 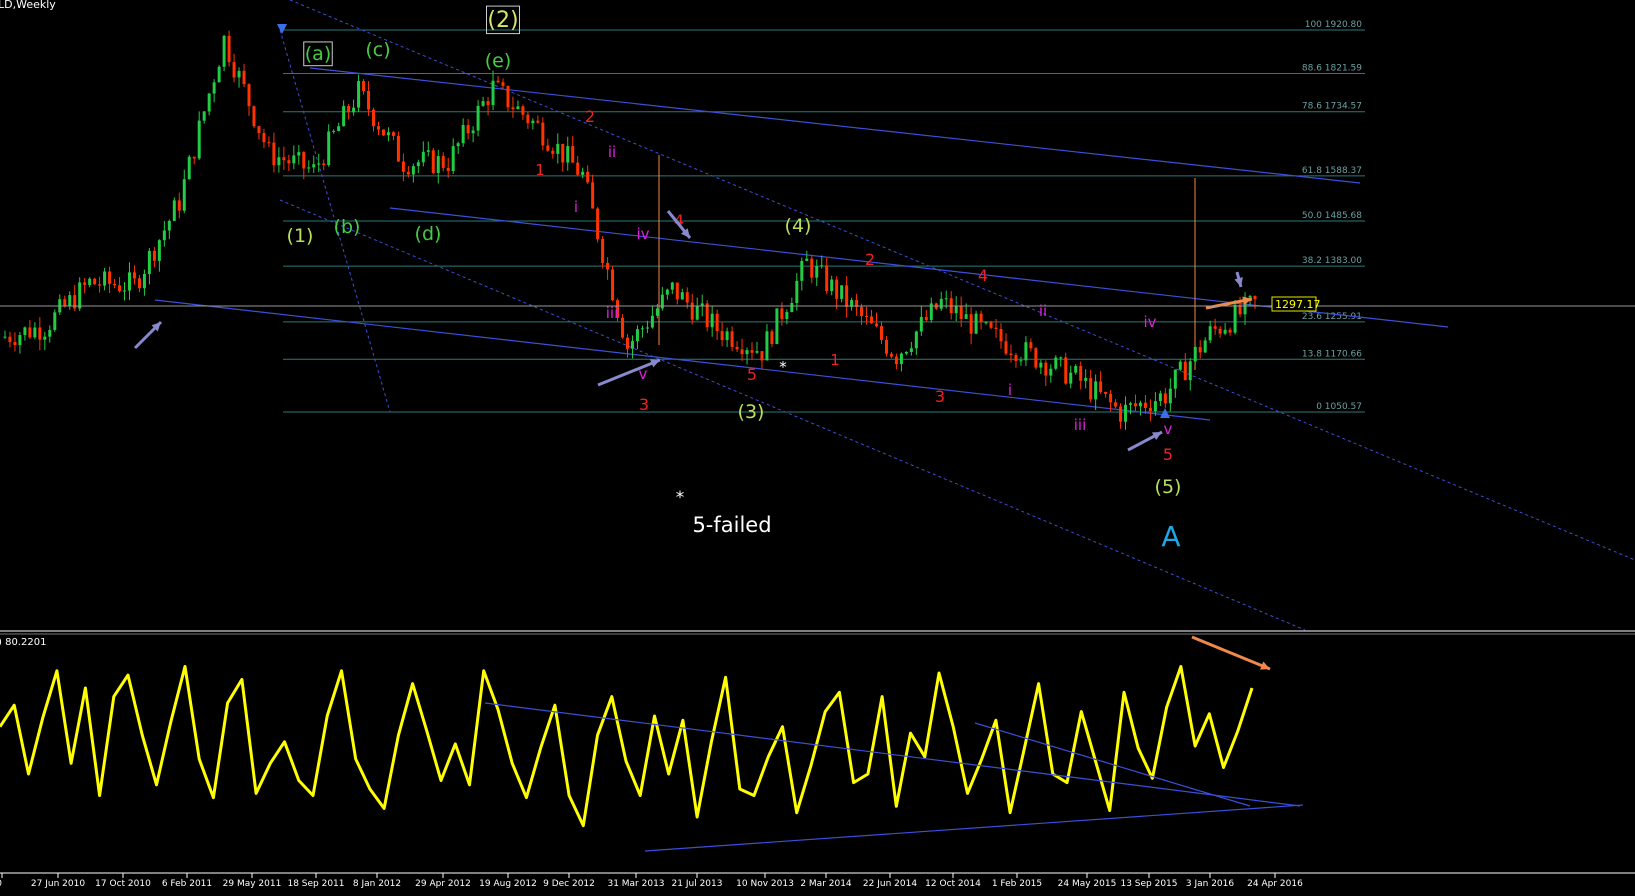 I want to click on x-tick-label: 19 Aug 2012, so click(x=508, y=884).